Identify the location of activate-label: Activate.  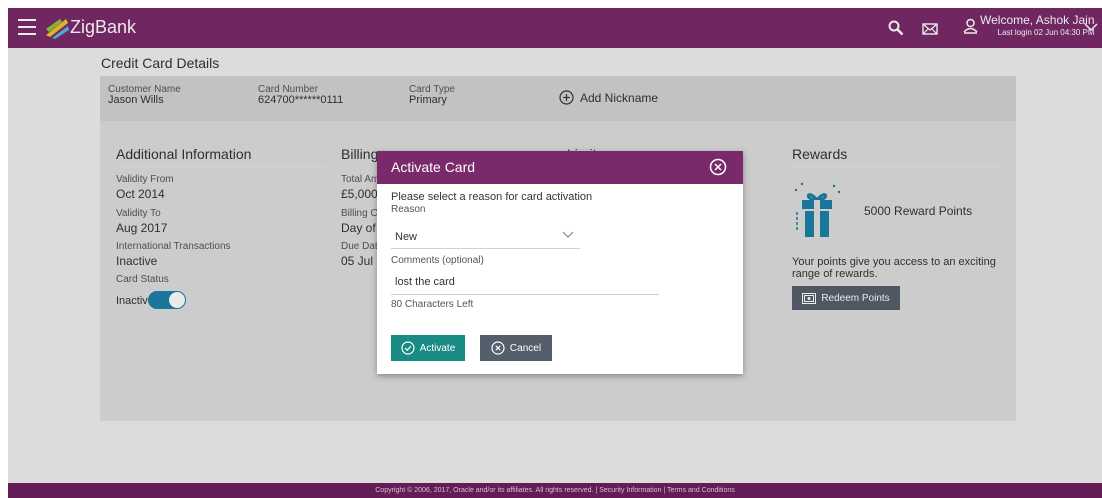
(437, 348).